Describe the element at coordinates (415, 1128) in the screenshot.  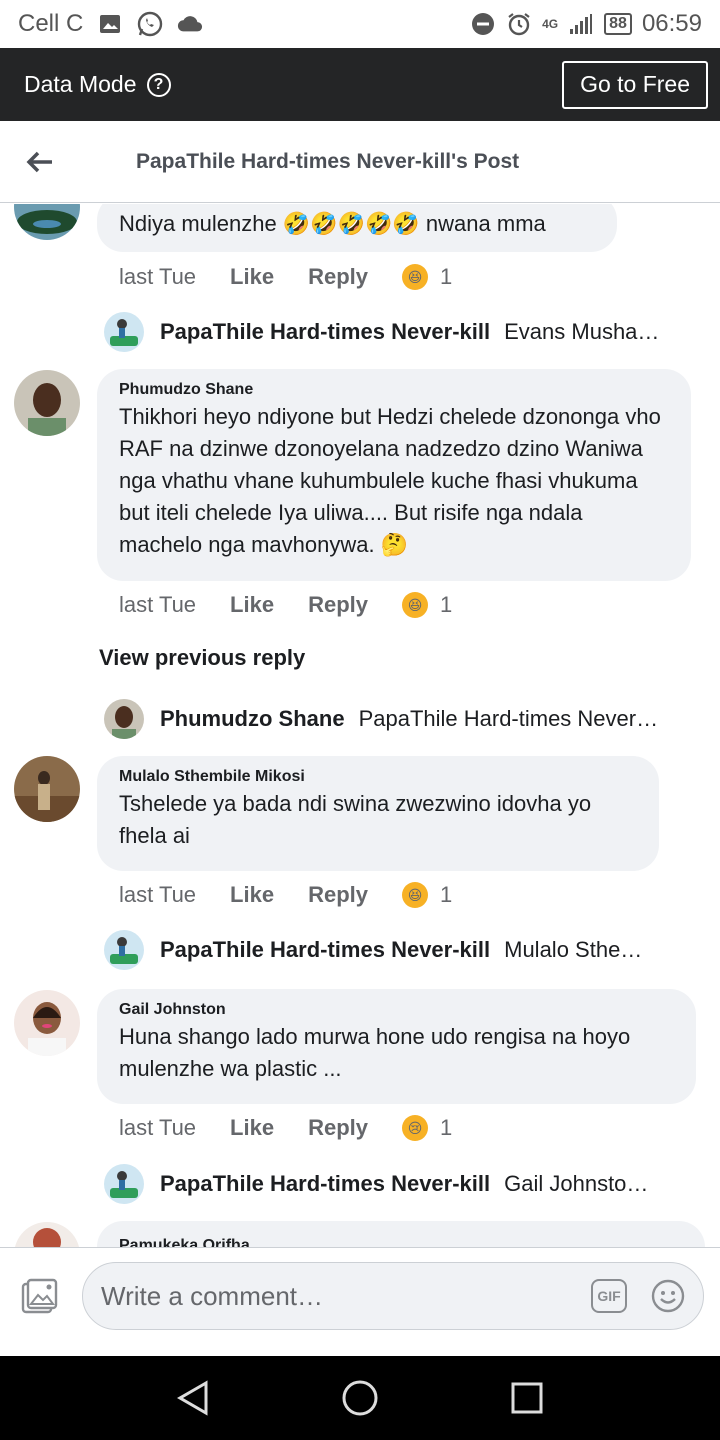
I see `crying-reaction-icon: 😢` at that location.